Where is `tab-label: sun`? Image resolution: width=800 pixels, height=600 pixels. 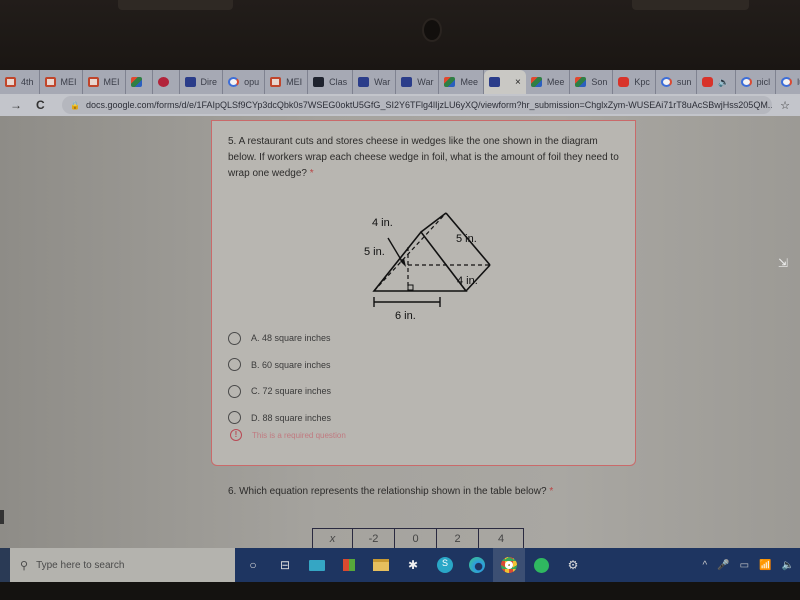 tab-label: sun is located at coordinates (684, 82).